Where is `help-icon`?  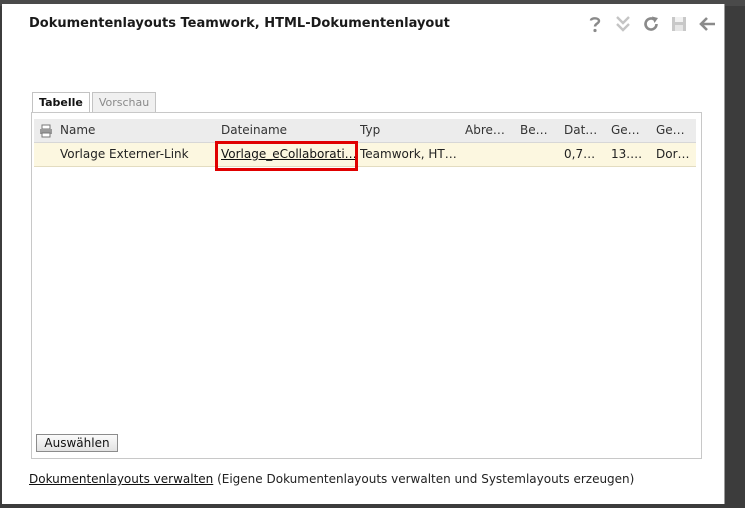 help-icon is located at coordinates (595, 24).